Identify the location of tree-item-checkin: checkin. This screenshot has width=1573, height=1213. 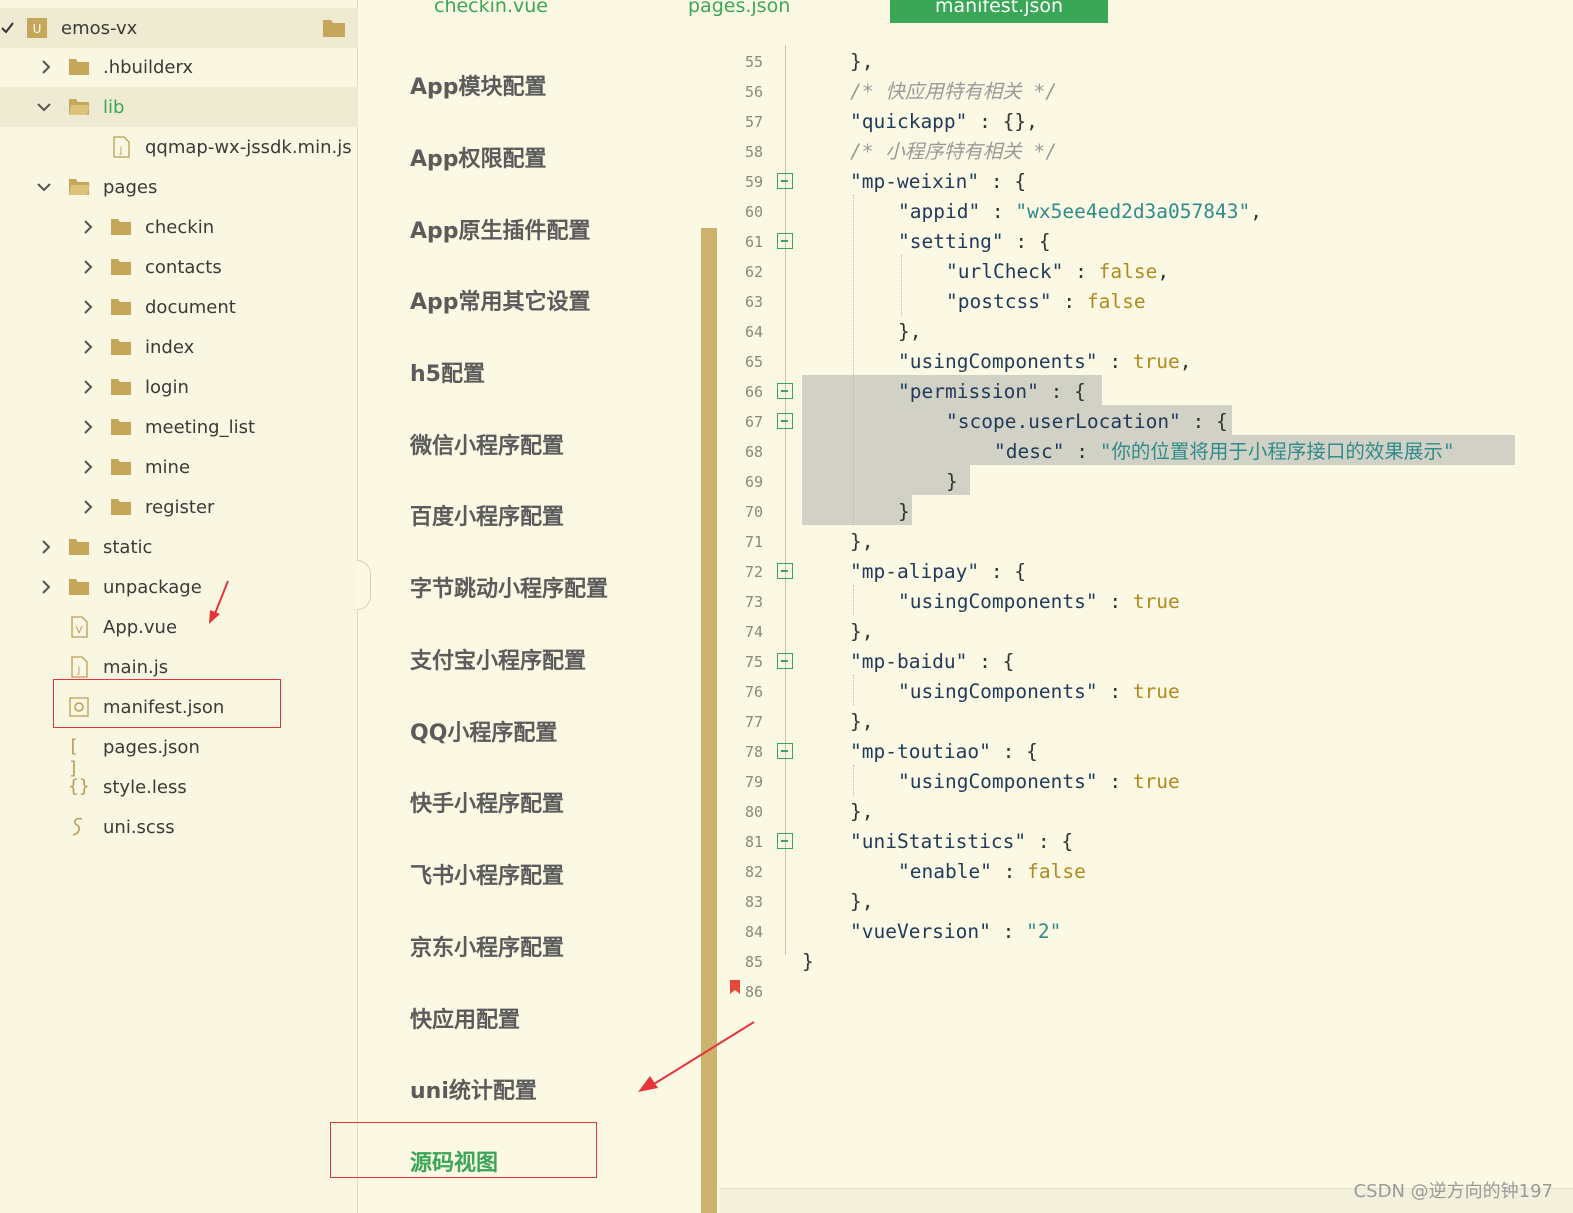
(179, 227).